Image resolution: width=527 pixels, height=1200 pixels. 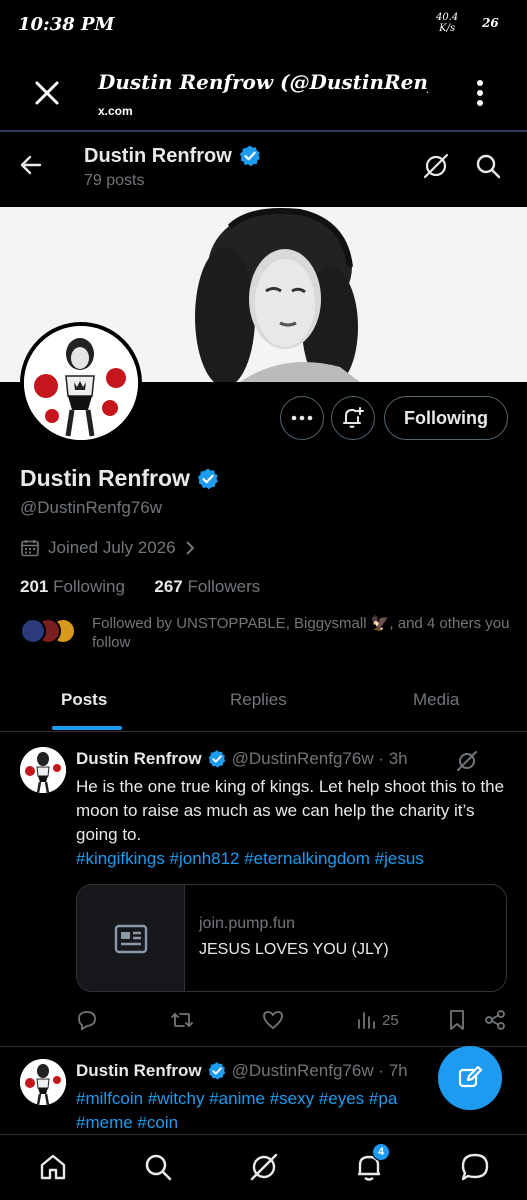 I want to click on followers-label: Followers, so click(x=224, y=586).